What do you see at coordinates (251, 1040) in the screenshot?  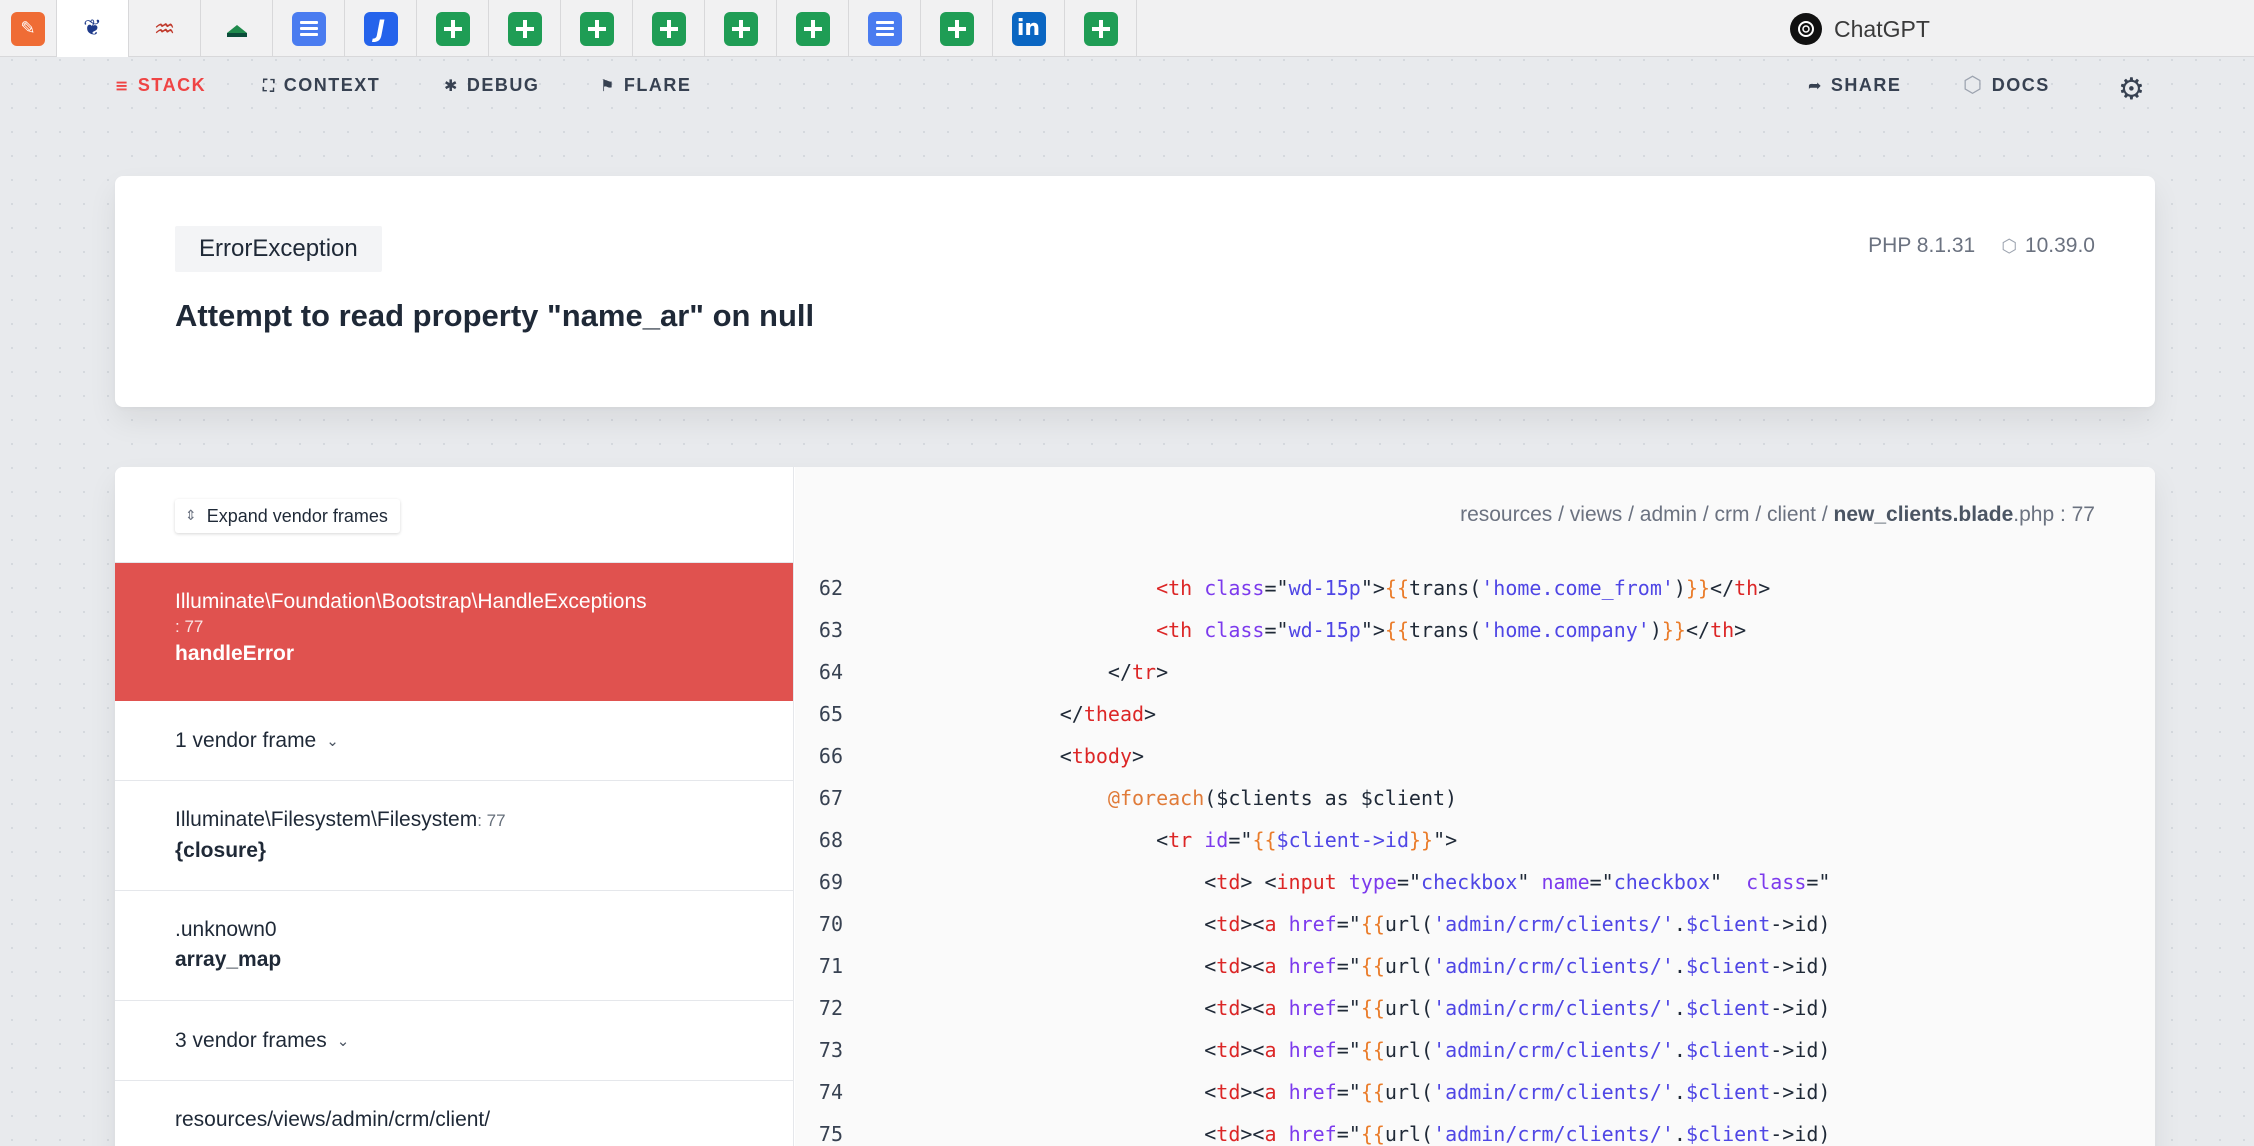 I see `vendor-frames-label: 3 vendor frames` at bounding box center [251, 1040].